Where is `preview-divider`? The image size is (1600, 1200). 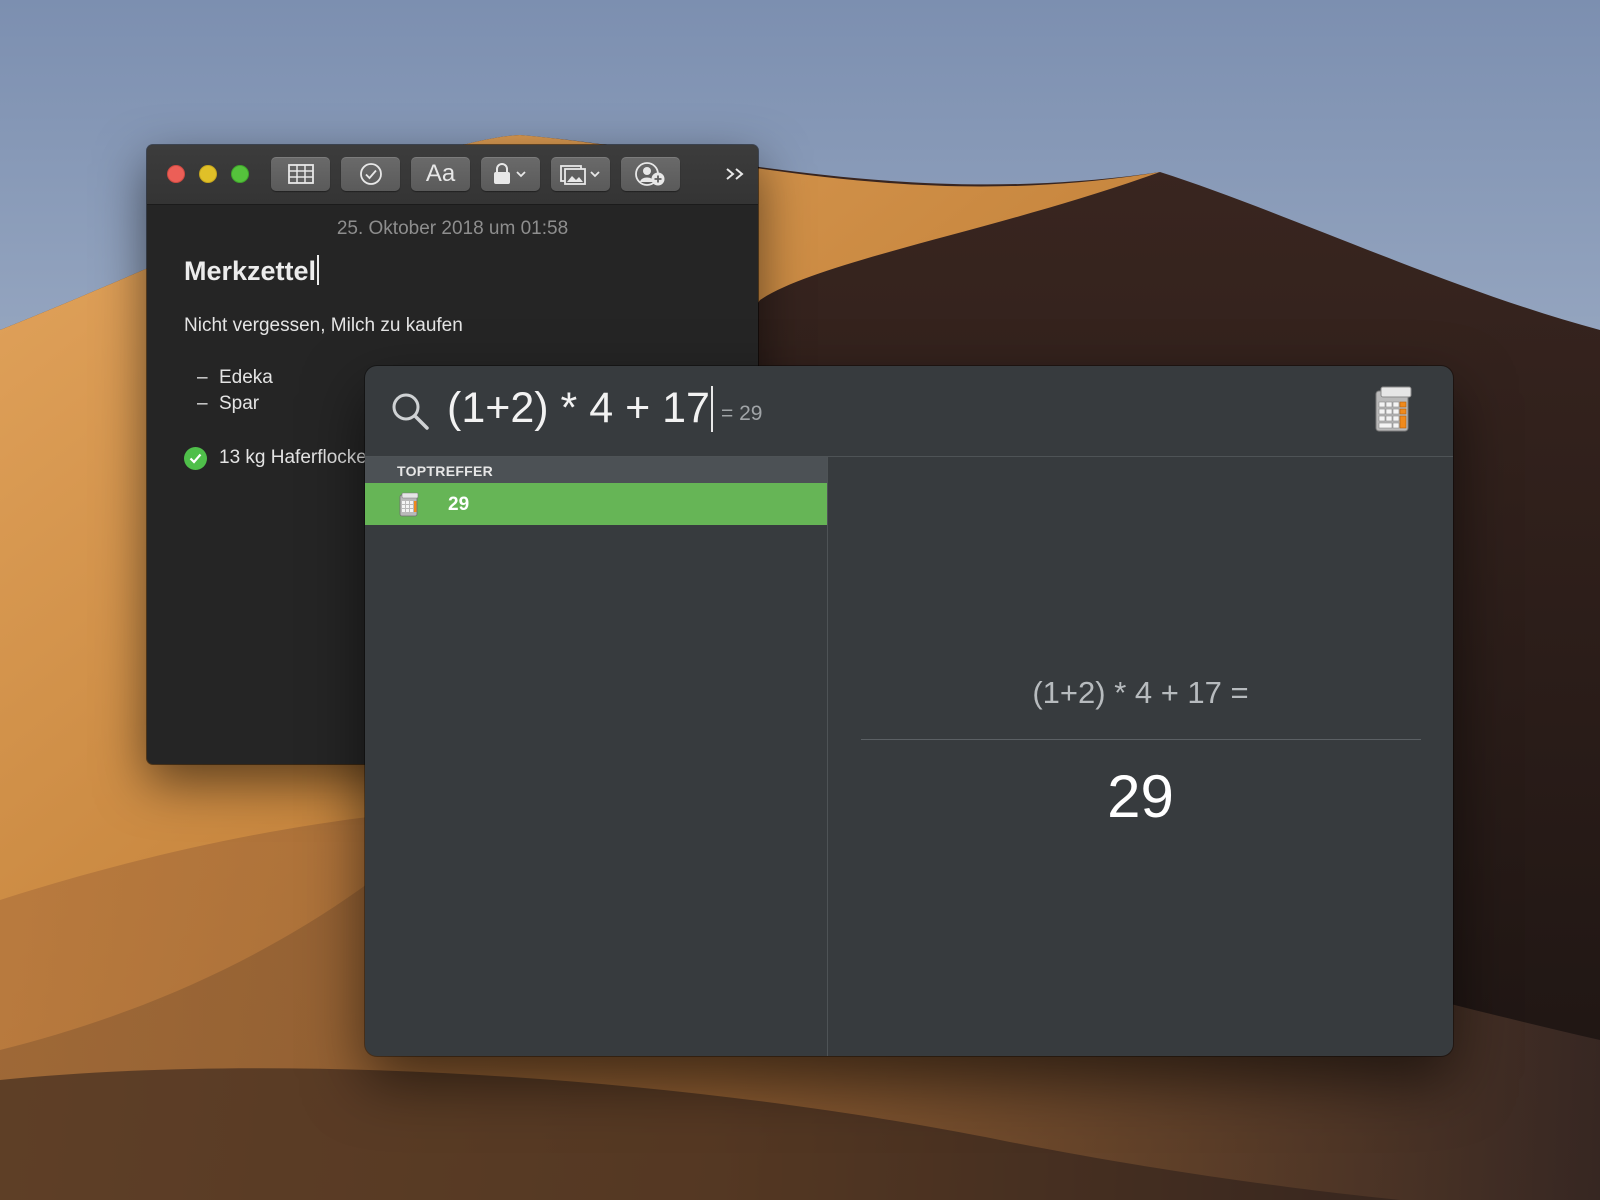
preview-divider is located at coordinates (1141, 739).